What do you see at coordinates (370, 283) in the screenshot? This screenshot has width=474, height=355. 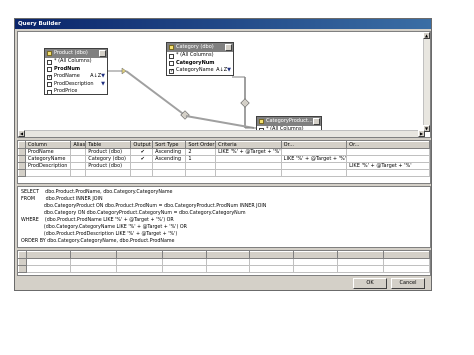 I see `ok-button: OK` at bounding box center [370, 283].